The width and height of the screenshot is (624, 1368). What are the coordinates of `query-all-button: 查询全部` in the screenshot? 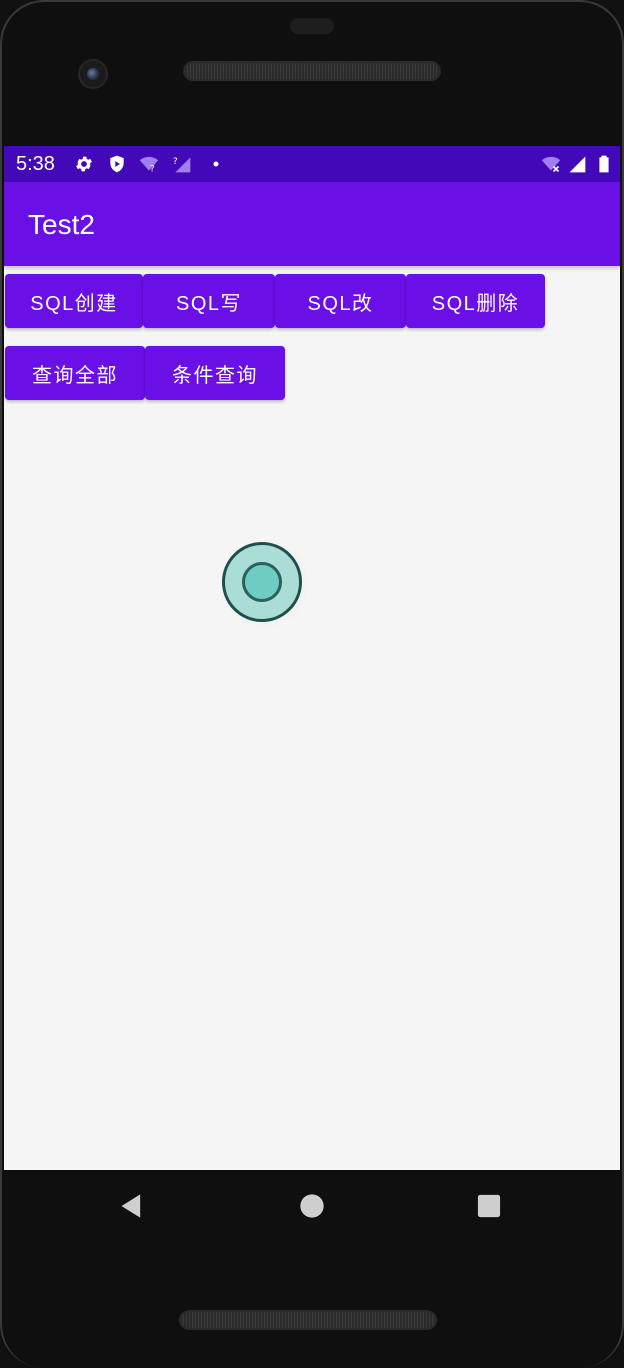 It's located at (75, 373).